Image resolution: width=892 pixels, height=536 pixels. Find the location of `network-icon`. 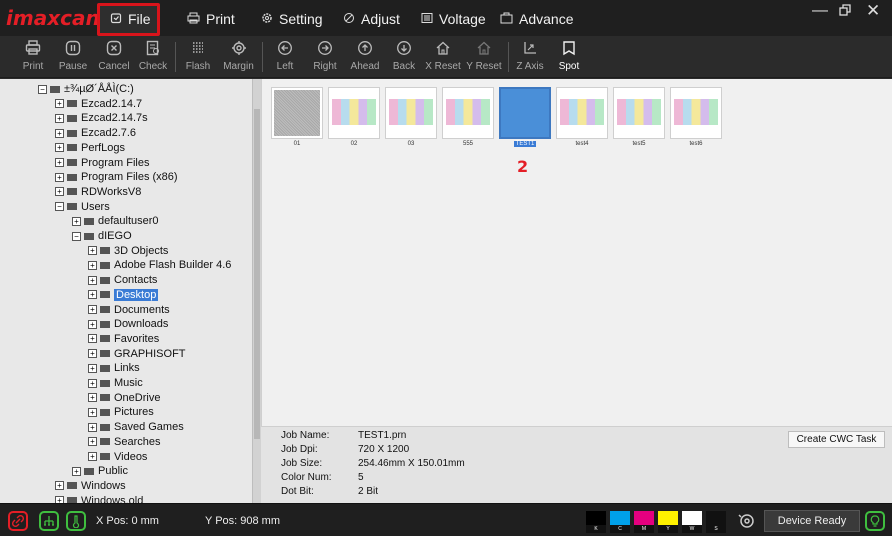

network-icon is located at coordinates (49, 521).